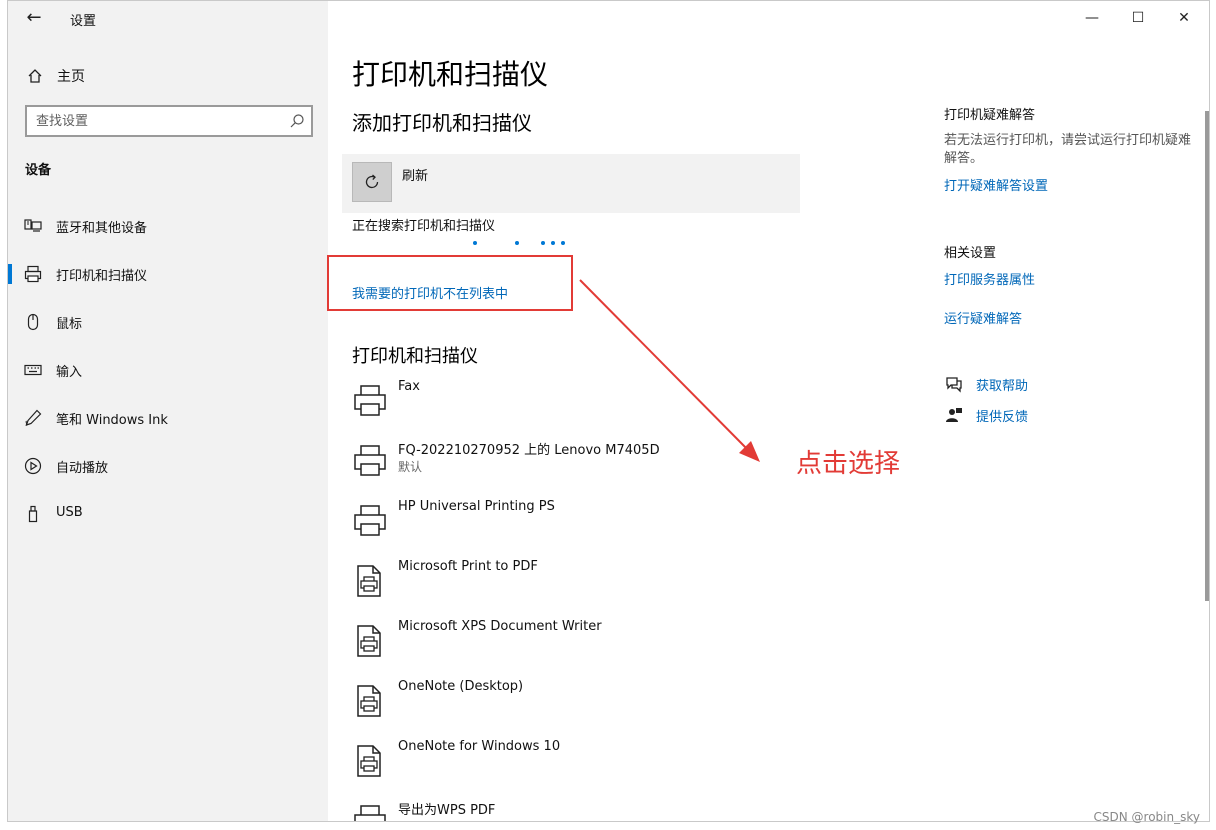 The image size is (1216, 830). What do you see at coordinates (112, 420) in the screenshot?
I see `sidebar-item-label: 笔和 Windows Ink` at bounding box center [112, 420].